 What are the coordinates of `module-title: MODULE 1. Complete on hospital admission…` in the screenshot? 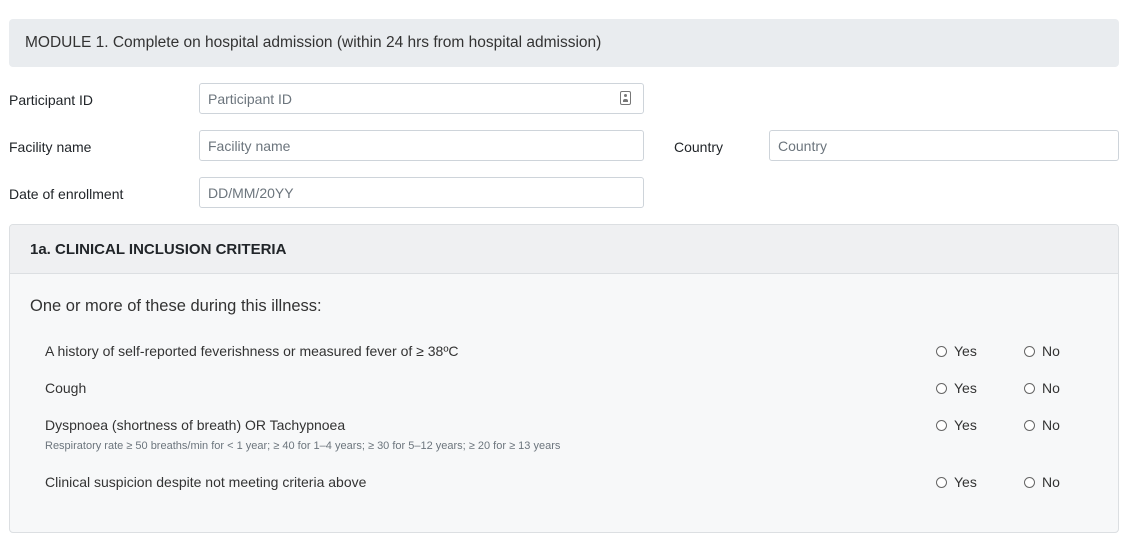 It's located at (313, 42).